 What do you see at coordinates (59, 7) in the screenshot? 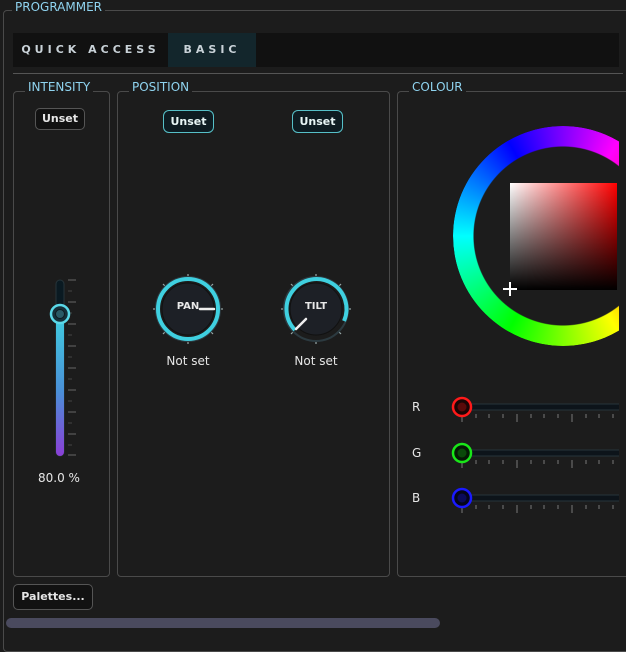
I see `programmer-title: PROGRAMMER` at bounding box center [59, 7].